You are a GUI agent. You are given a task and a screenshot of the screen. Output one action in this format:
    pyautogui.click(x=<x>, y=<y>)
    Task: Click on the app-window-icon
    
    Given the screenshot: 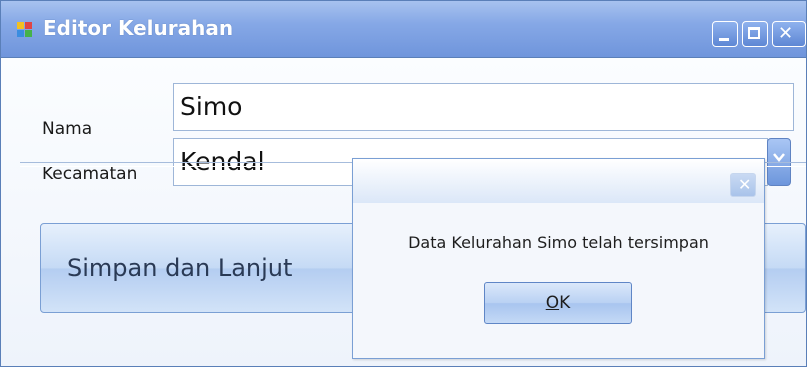 What is the action you would take?
    pyautogui.click(x=25, y=30)
    